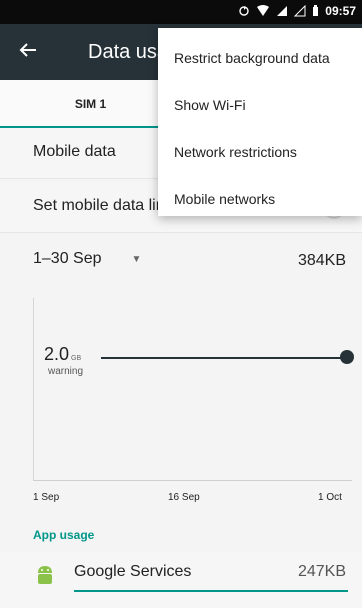  Describe the element at coordinates (76, 358) in the screenshot. I see `warning-unit: GB` at that location.